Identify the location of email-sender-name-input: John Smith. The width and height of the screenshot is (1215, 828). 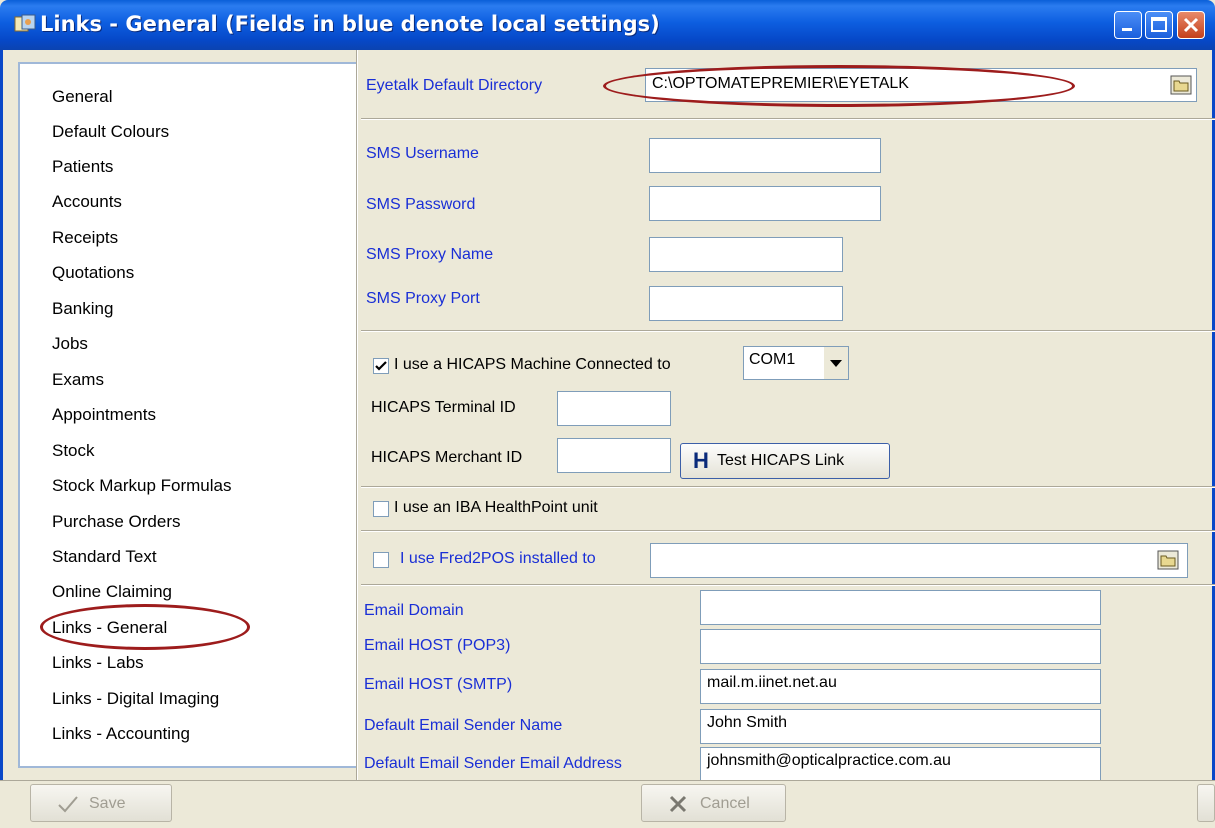
(900, 726).